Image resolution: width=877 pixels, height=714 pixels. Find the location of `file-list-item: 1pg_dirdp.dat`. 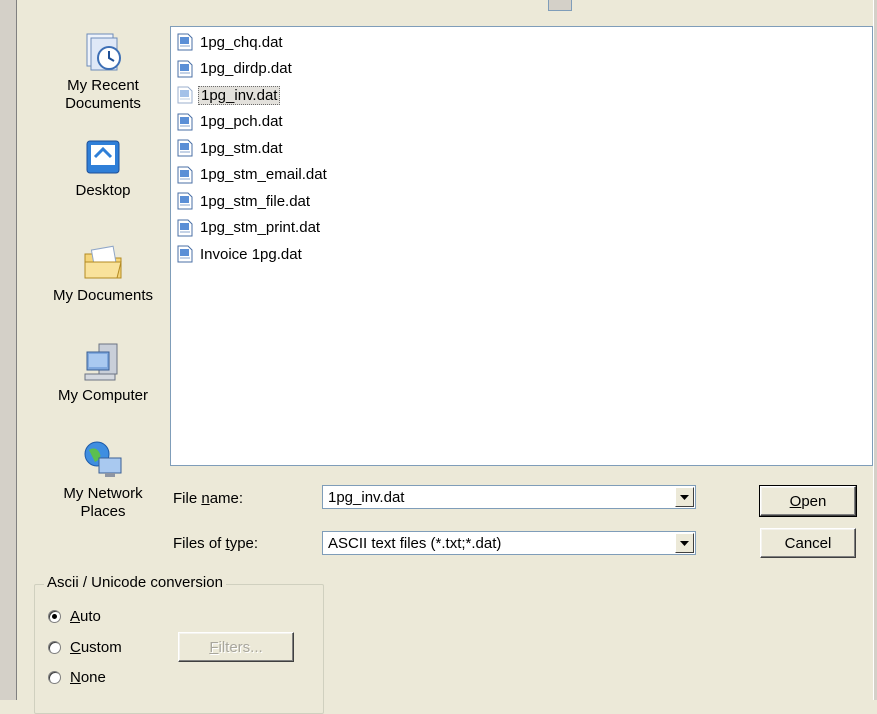

file-list-item: 1pg_dirdp.dat is located at coordinates (235, 69).